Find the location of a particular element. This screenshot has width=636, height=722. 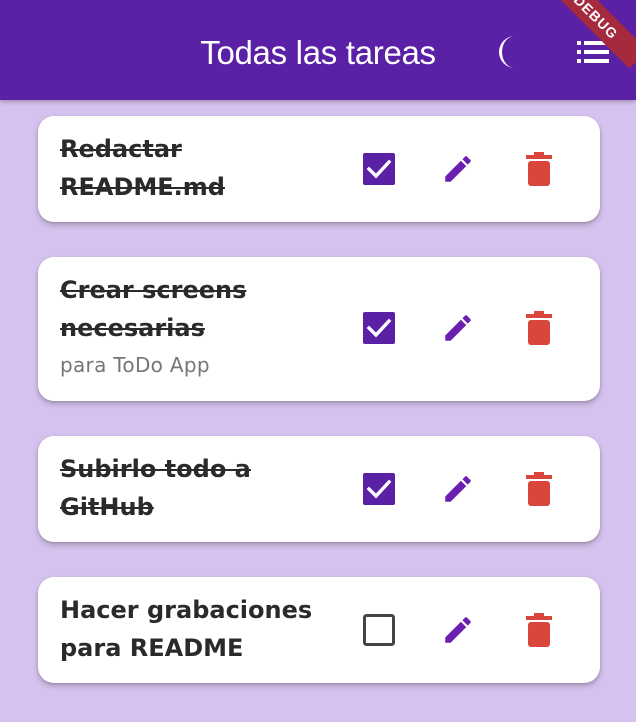

page-title: Todas las tareas is located at coordinates (318, 52).